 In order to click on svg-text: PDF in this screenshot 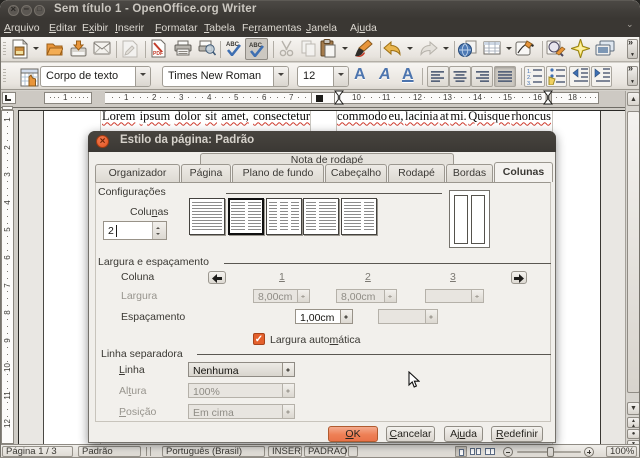, I will do `click(158, 54)`.